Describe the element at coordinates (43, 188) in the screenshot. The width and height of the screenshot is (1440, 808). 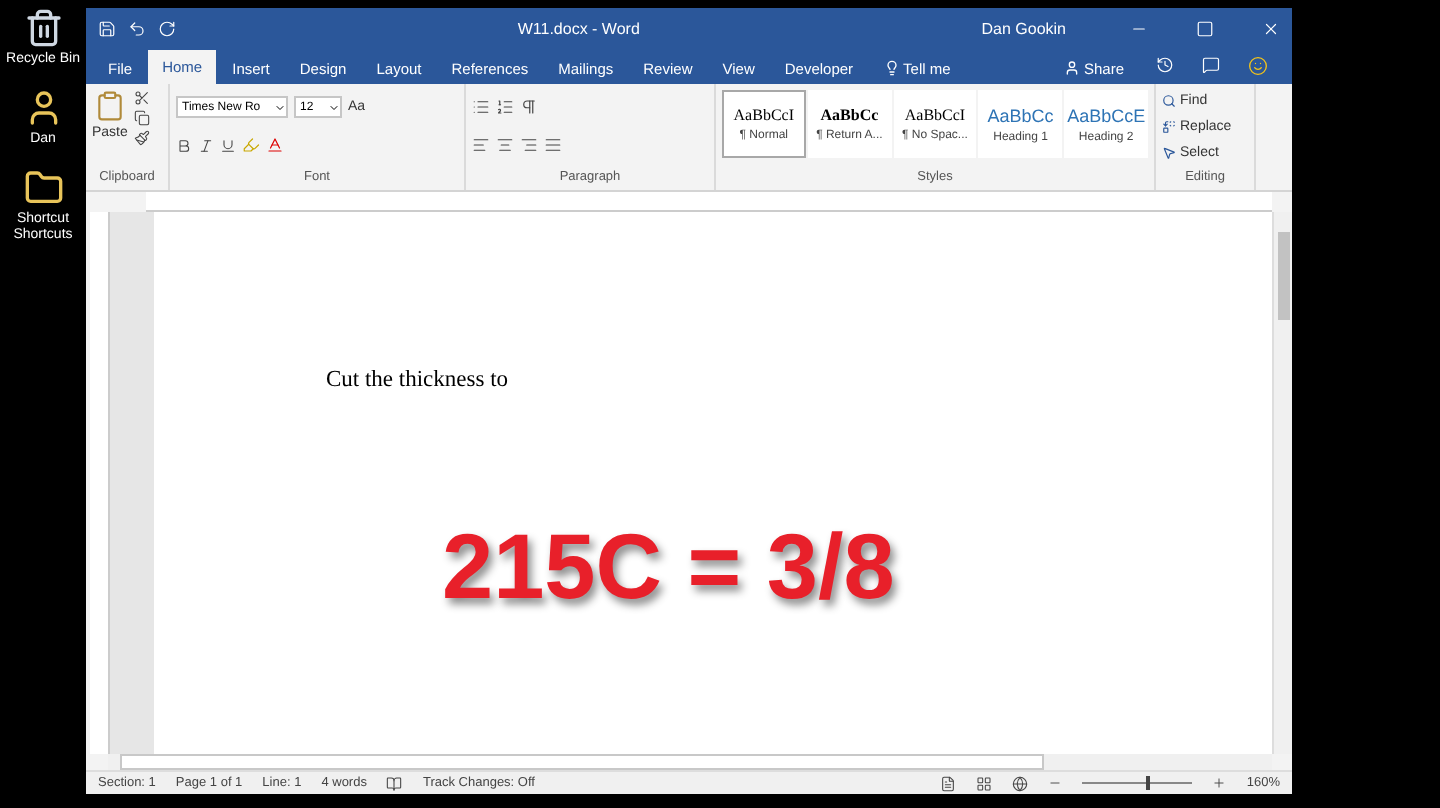
I see `folder-icon` at that location.